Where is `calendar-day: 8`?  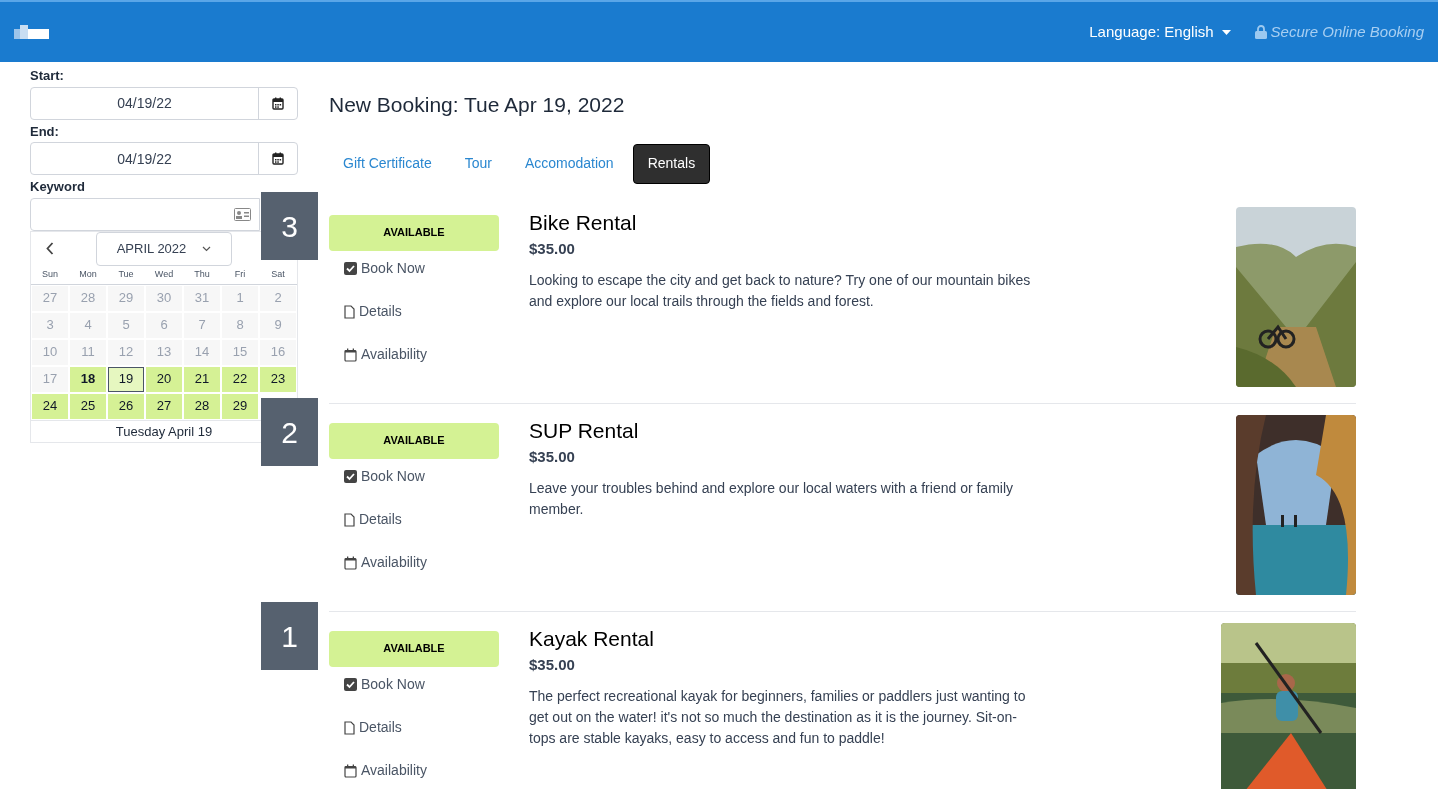 calendar-day: 8 is located at coordinates (240, 325).